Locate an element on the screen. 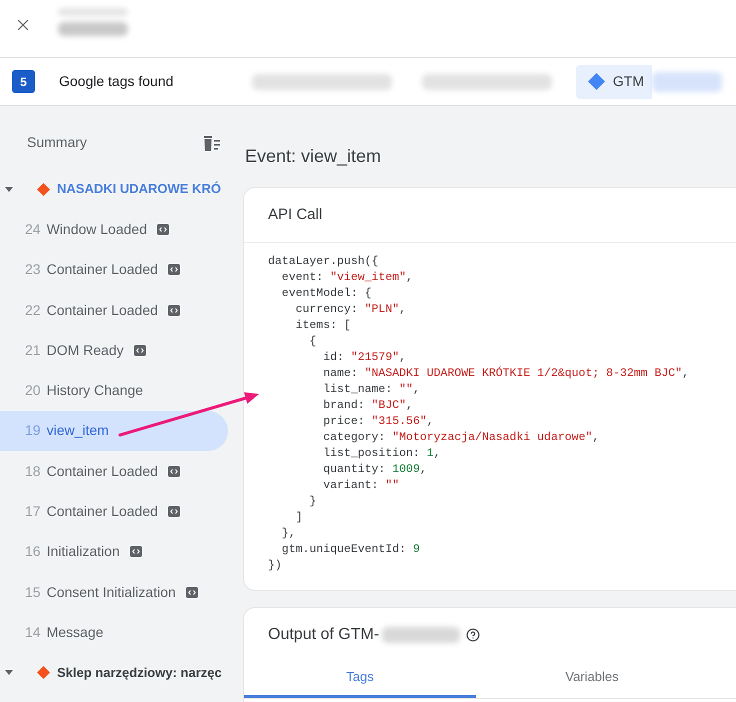 This screenshot has height=702, width=736. event-item: 22 Container Loaded is located at coordinates (114, 310).